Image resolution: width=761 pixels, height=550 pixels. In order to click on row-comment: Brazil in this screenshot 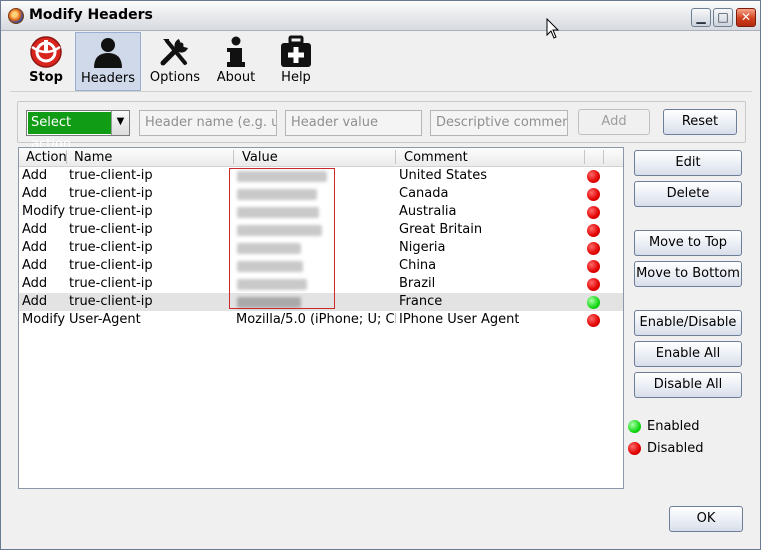, I will do `click(417, 283)`.